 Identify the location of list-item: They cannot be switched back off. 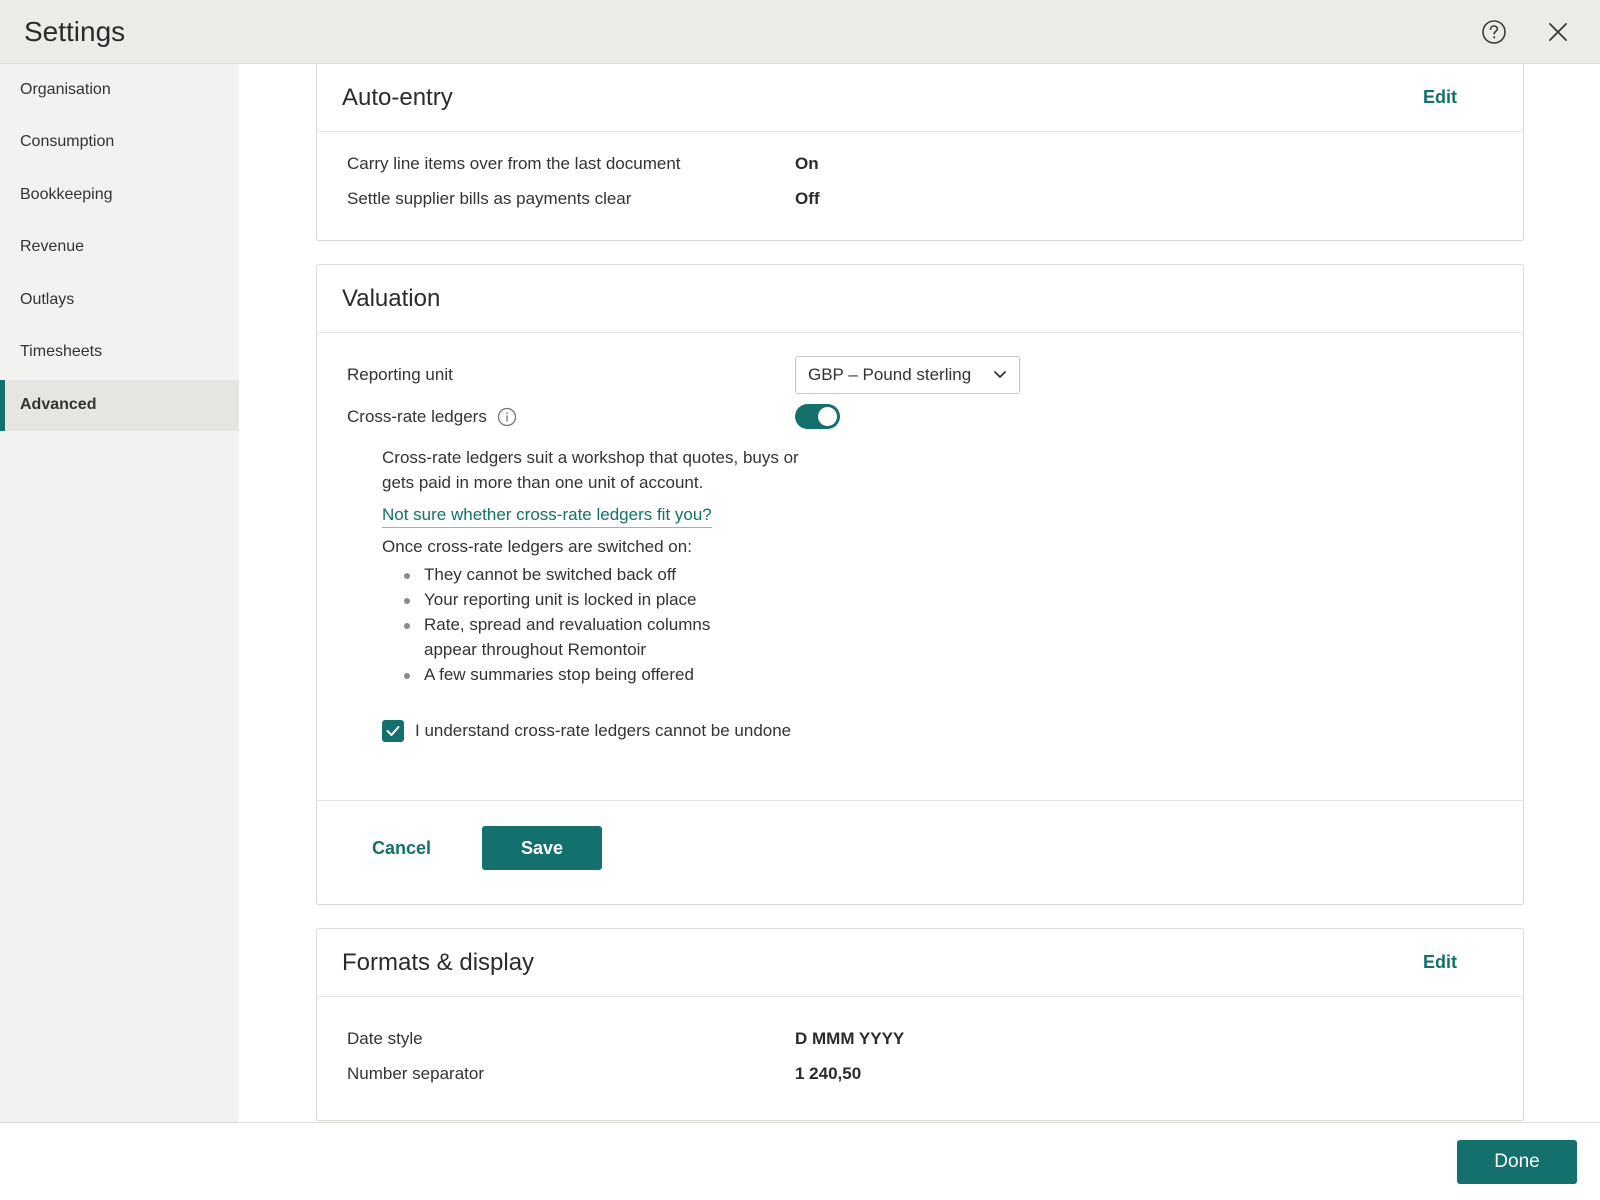
(574, 574).